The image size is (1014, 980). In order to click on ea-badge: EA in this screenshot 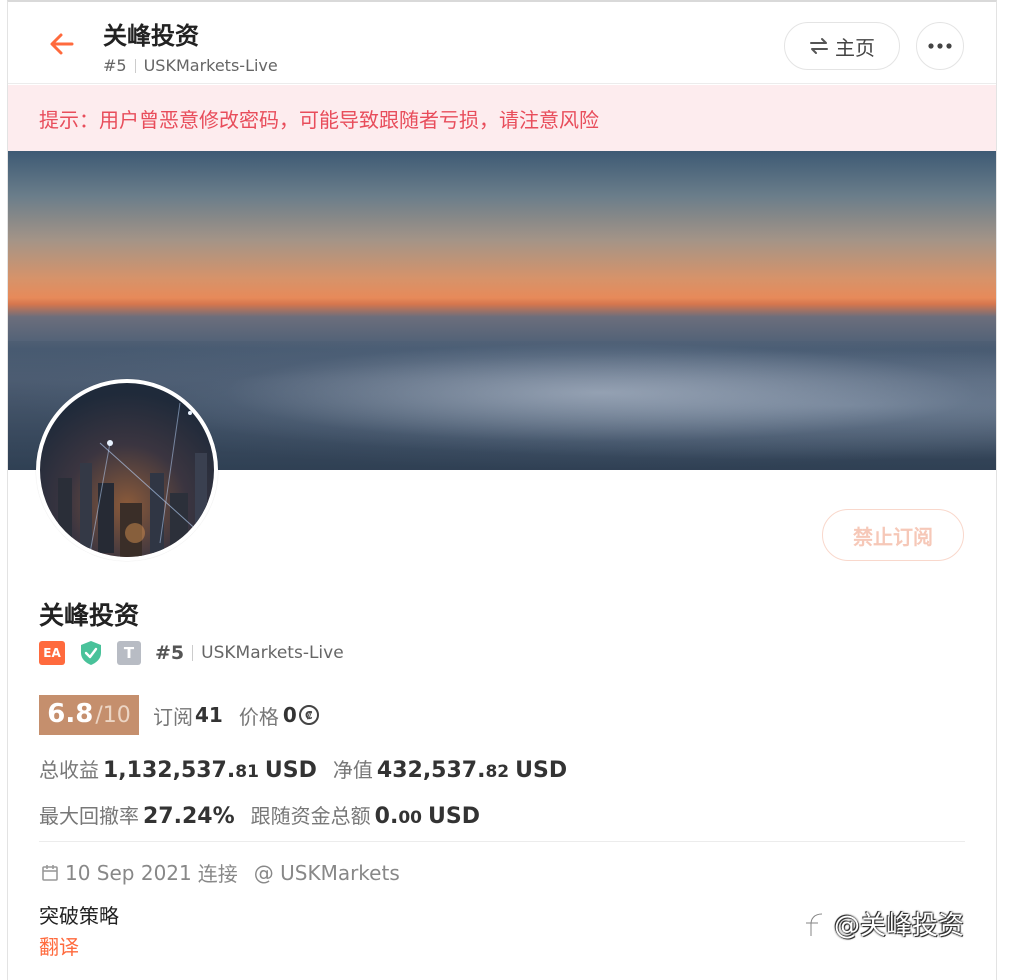, I will do `click(52, 653)`.